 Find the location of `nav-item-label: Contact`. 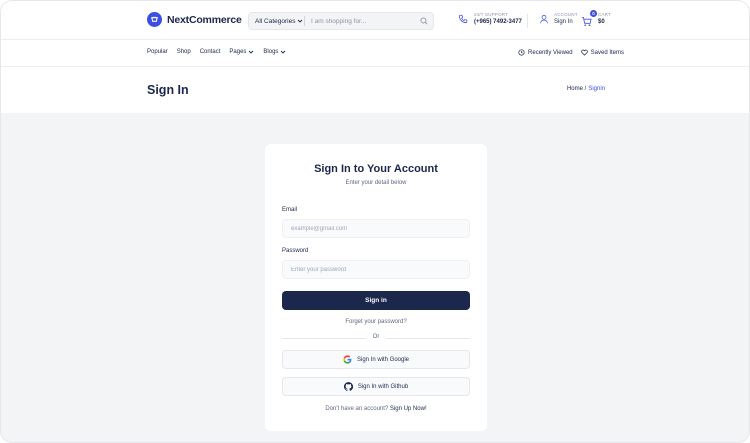

nav-item-label: Contact is located at coordinates (210, 52).